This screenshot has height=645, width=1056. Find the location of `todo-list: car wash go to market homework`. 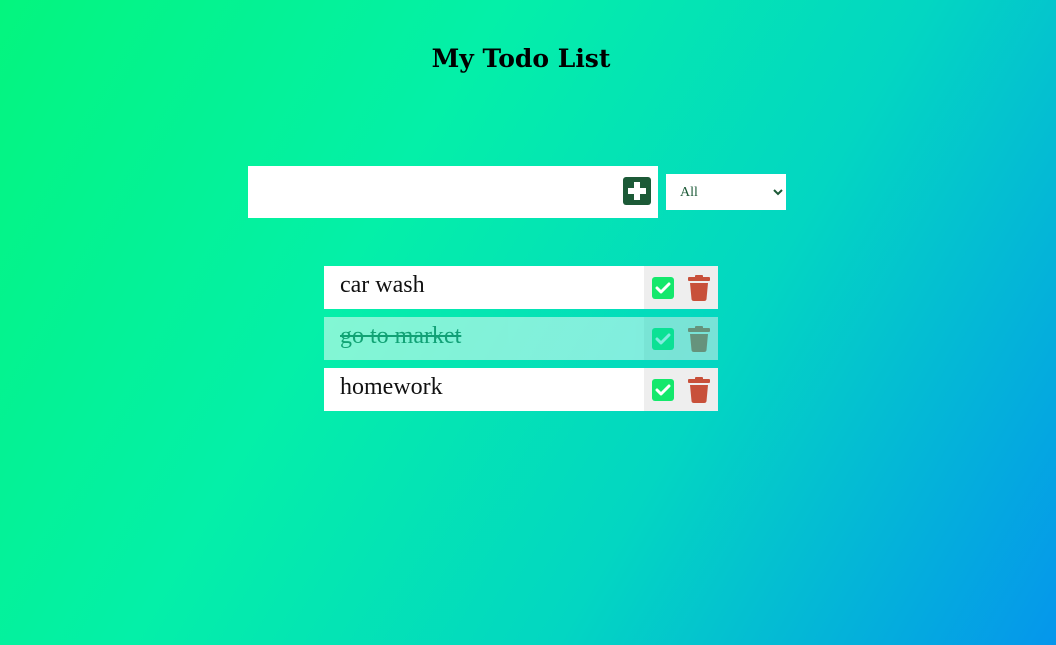

todo-list: car wash go to market homework is located at coordinates (521, 342).